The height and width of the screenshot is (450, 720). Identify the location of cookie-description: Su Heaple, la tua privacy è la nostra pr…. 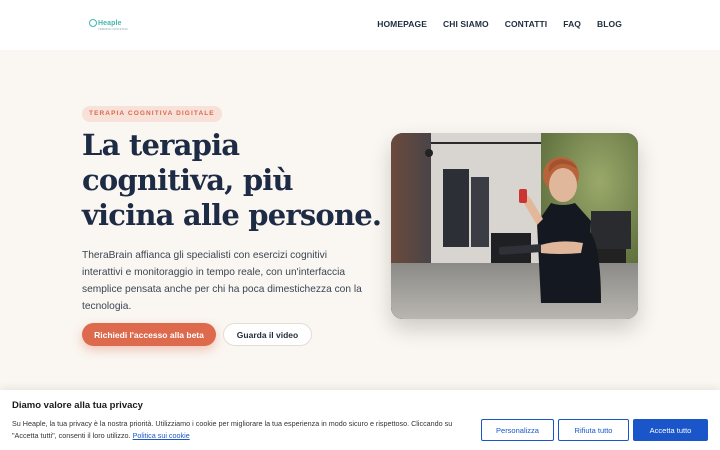
(232, 429).